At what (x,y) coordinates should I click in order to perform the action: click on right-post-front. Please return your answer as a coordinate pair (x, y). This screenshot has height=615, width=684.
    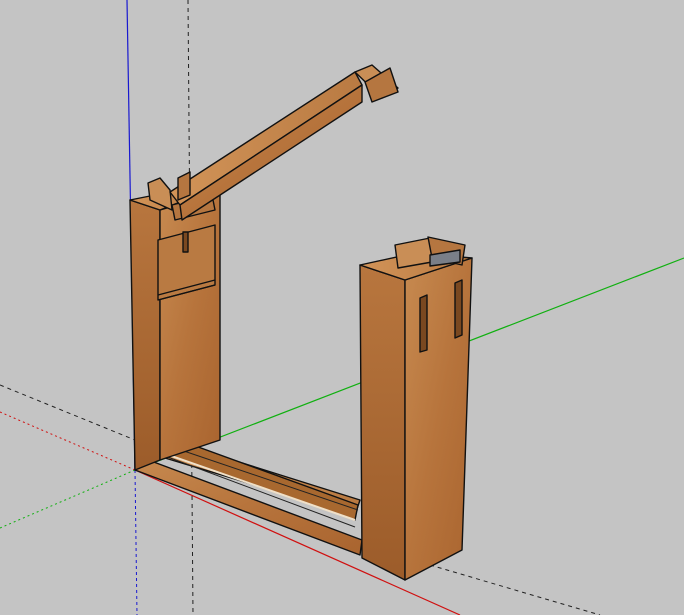
    Looking at the image, I should click on (382, 422).